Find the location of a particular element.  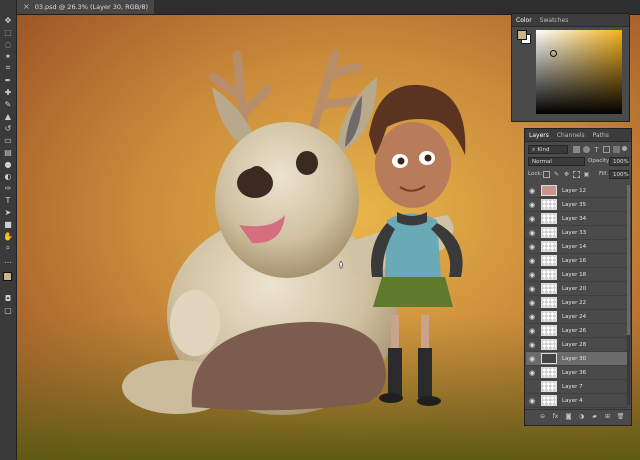

layer-row: ◉ Layer 22 is located at coordinates (577, 303).